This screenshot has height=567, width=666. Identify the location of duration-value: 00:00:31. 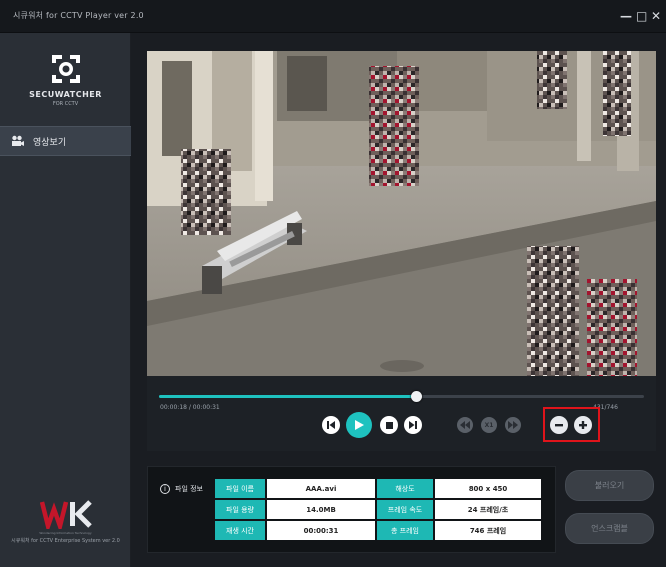
(321, 530).